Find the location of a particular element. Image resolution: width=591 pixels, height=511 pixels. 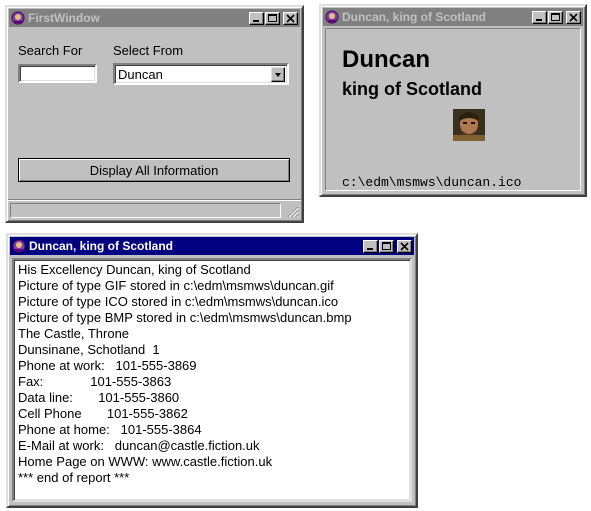

report-line: Fax: 101-555-3863 is located at coordinates (95, 381).